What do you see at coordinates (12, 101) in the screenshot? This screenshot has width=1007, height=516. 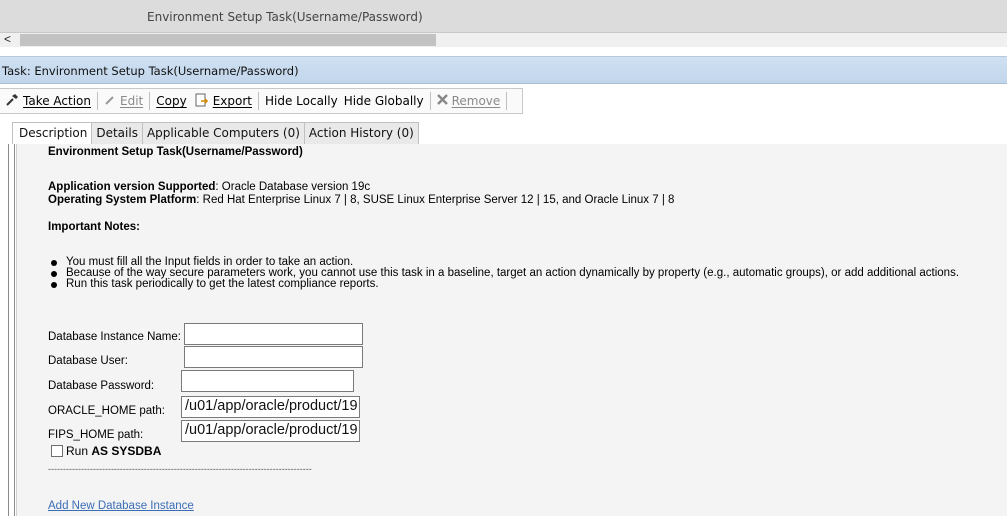 I see `hammer-icon` at bounding box center [12, 101].